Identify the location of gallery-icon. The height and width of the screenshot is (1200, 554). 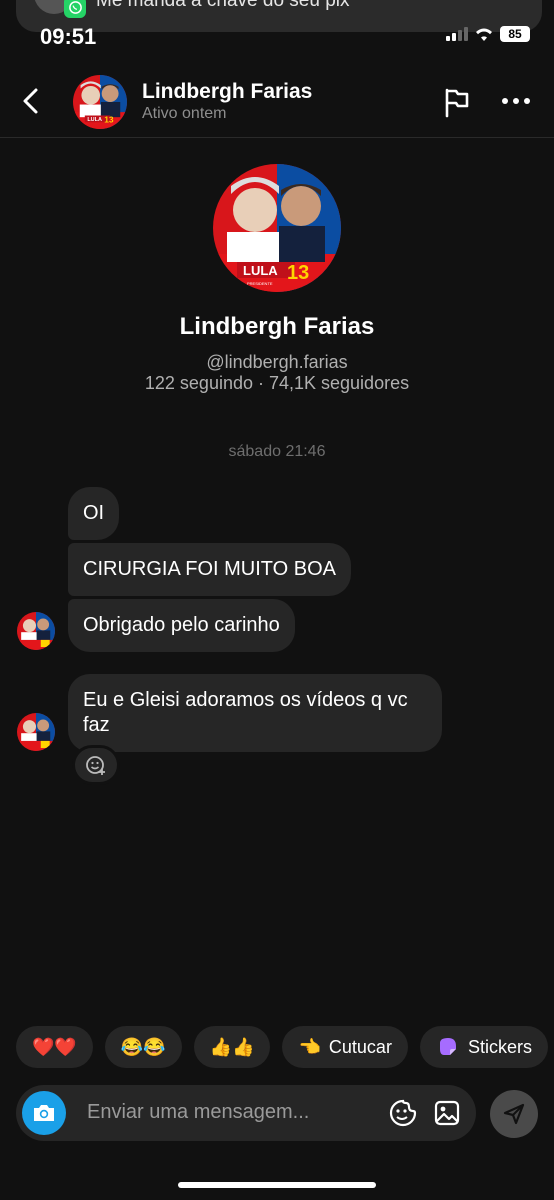
(447, 1113).